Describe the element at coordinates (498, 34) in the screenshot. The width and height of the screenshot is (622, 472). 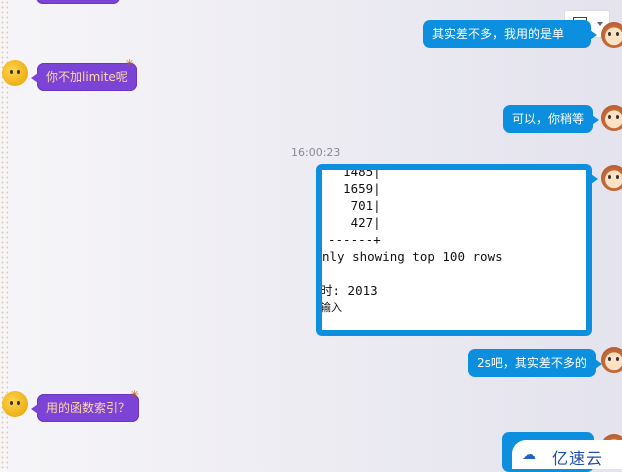
I see `message-text: 其实差不多，我用的是单` at that location.